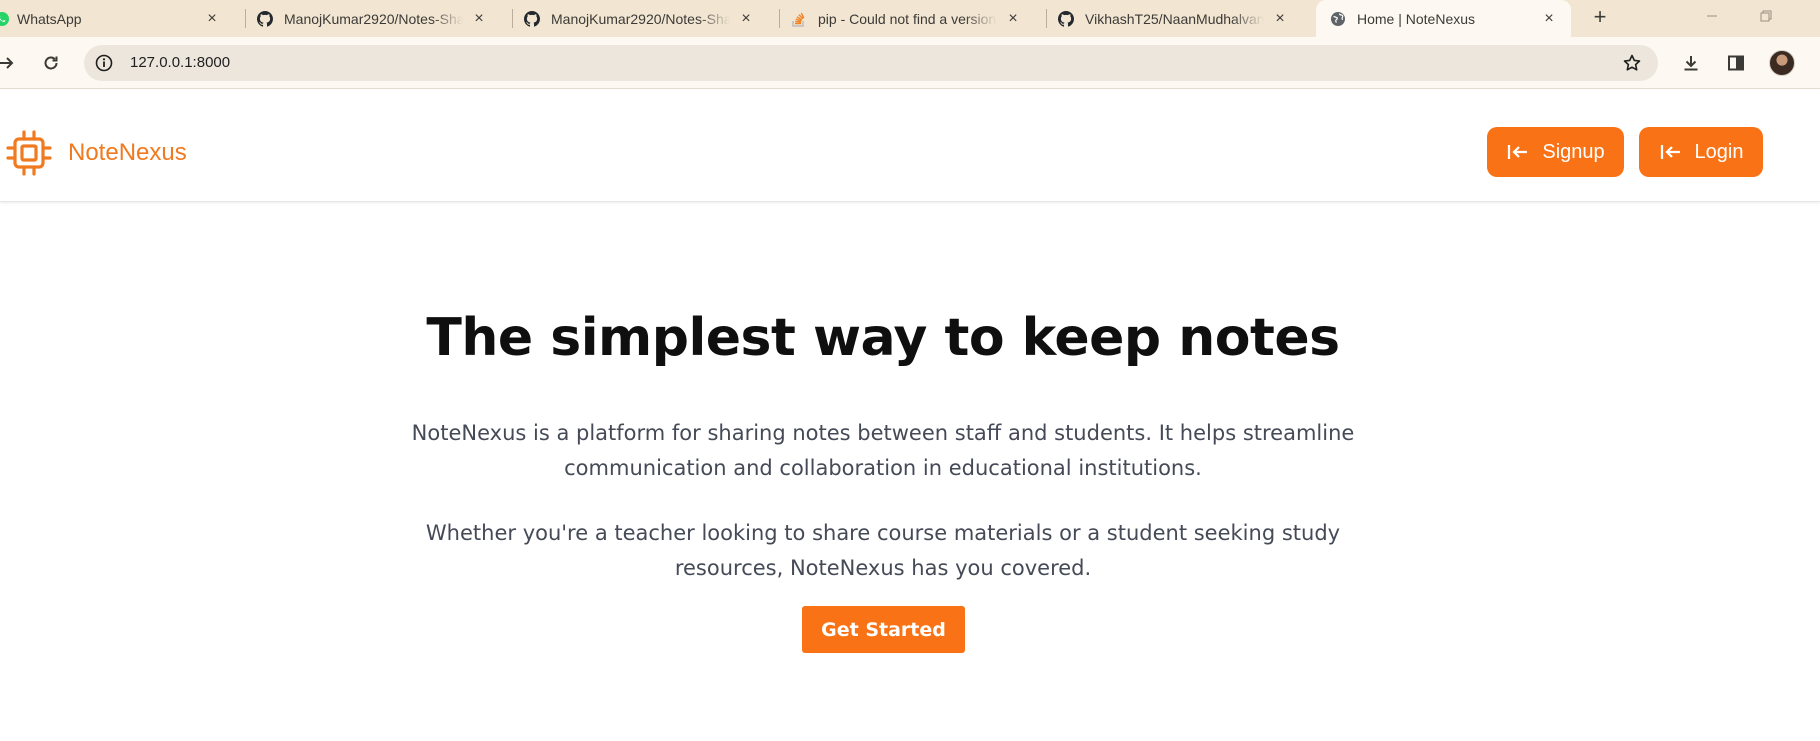 Image resolution: width=1820 pixels, height=741 pixels. Describe the element at coordinates (49, 18) in the screenshot. I see `tab-title: WhatsApp` at that location.